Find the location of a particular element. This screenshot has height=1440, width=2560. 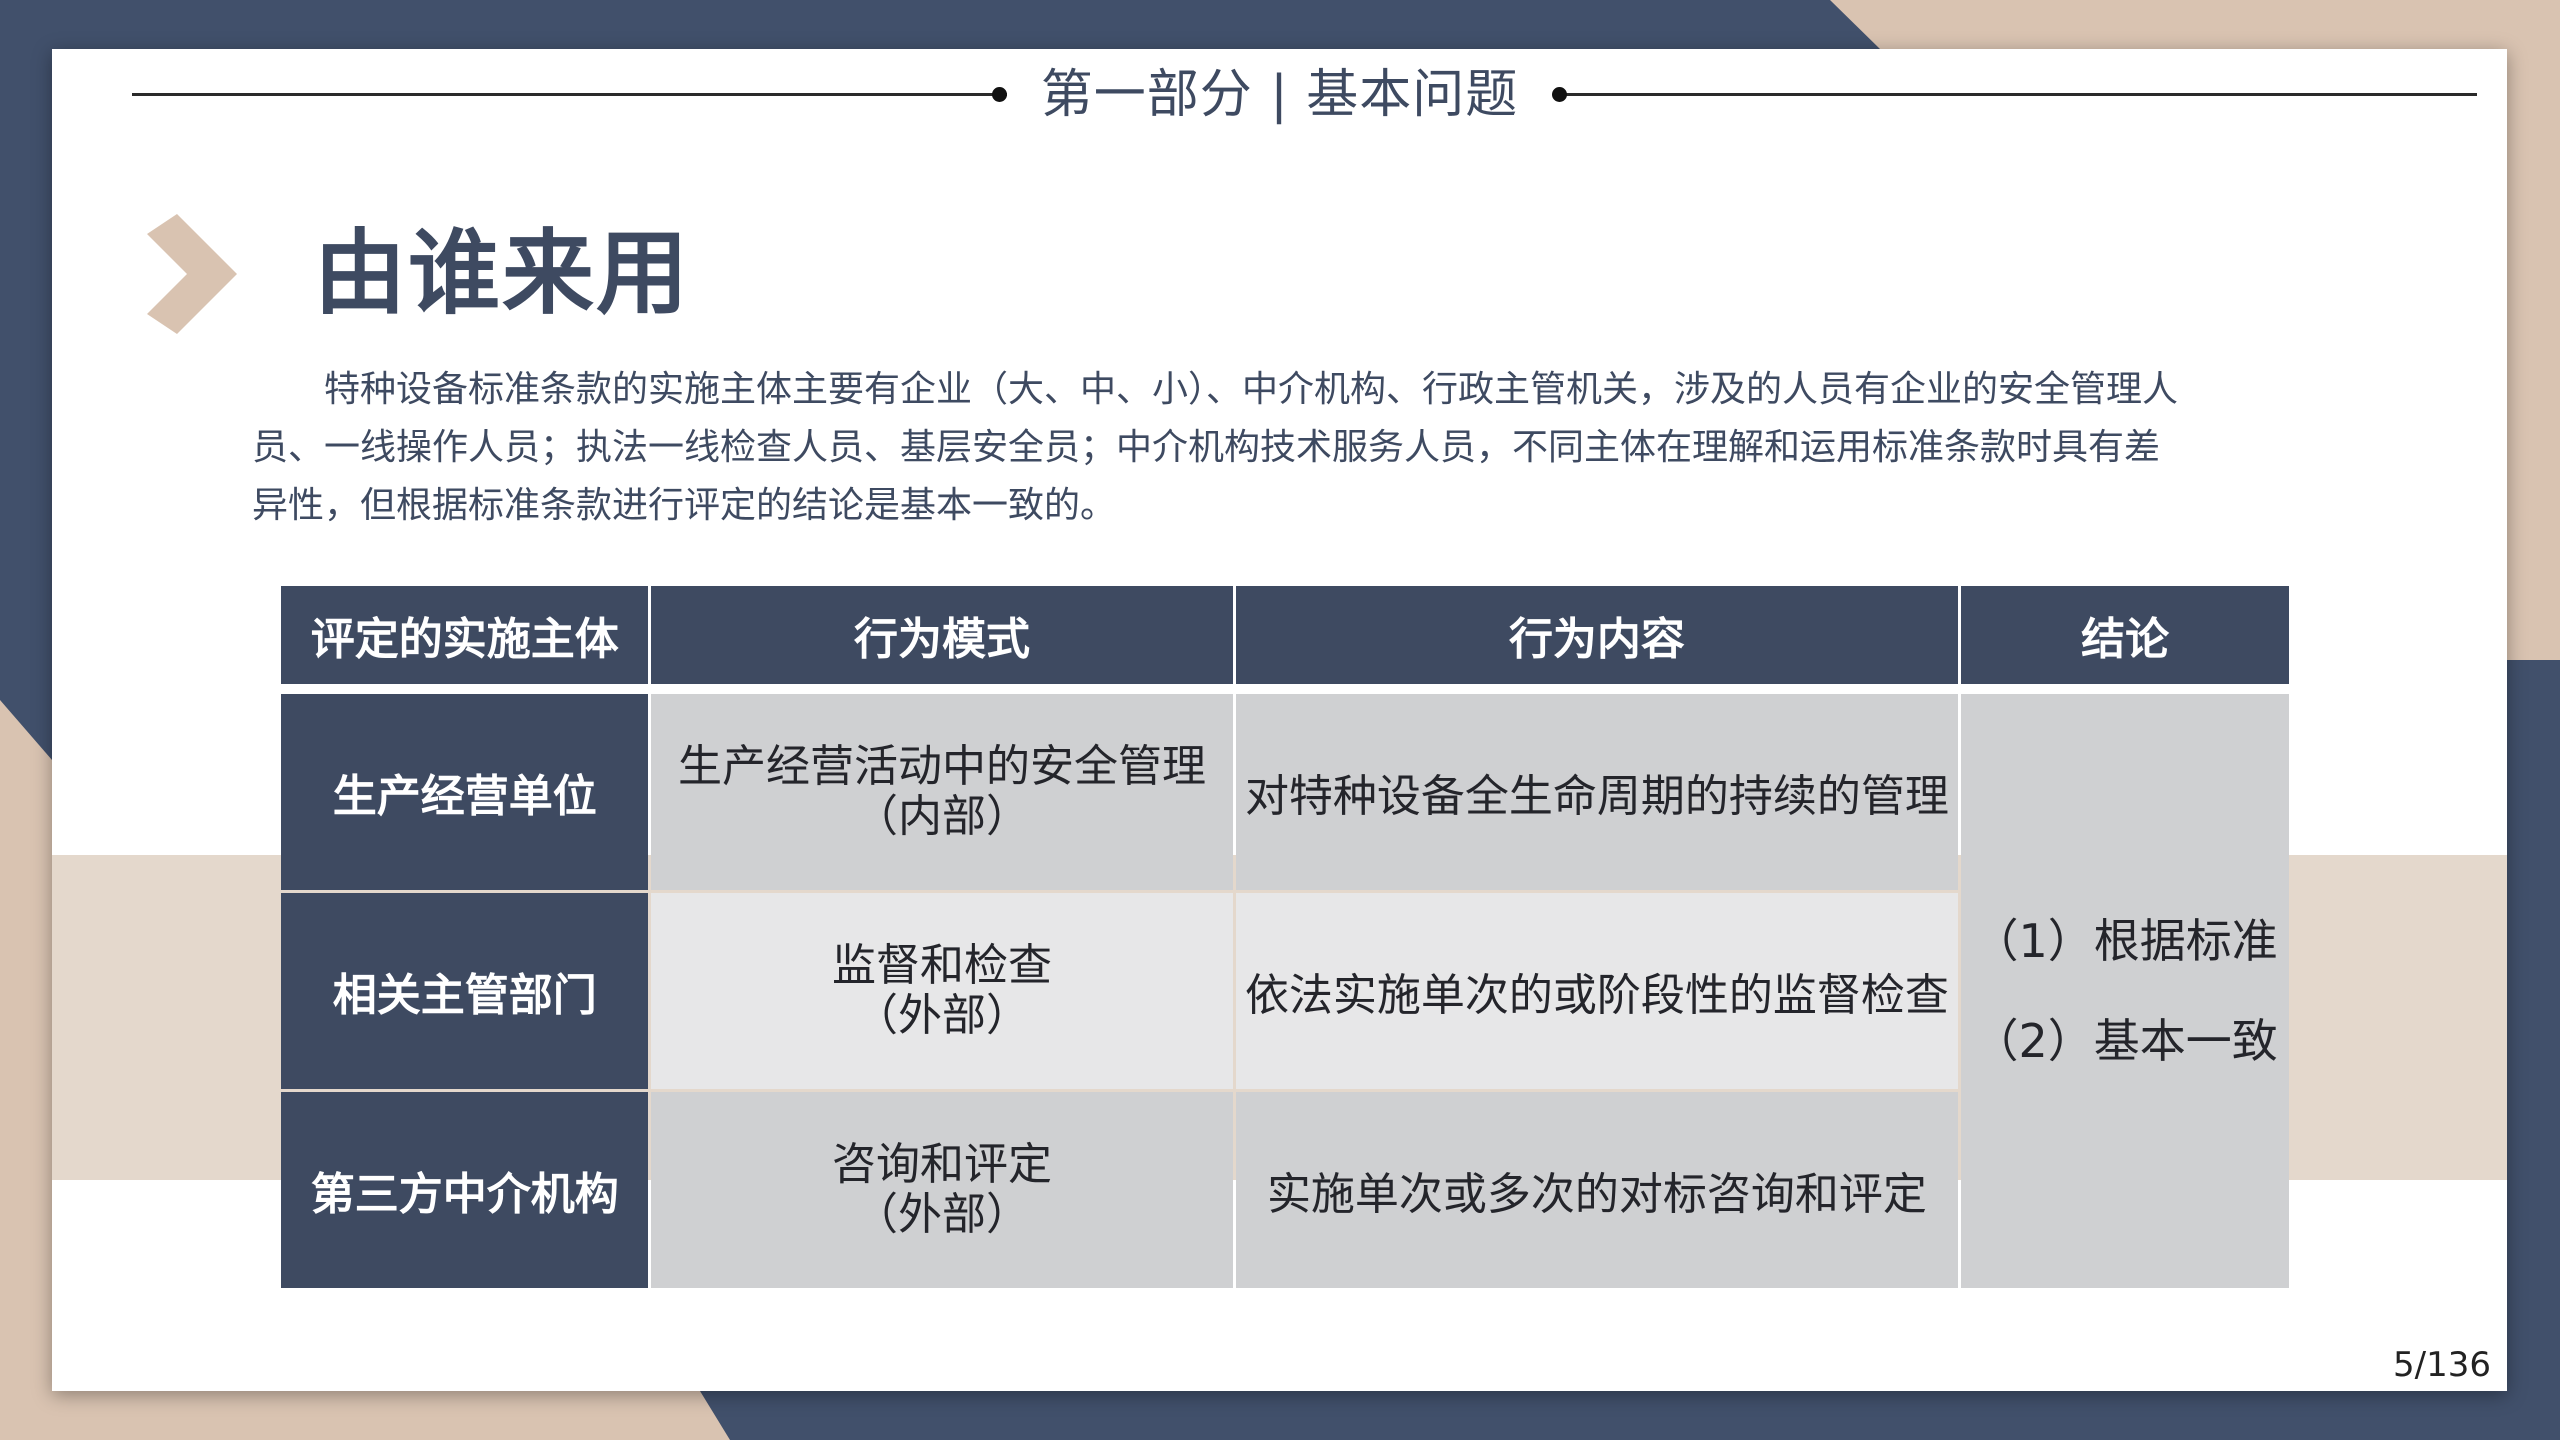

row-content: 实施单次或多次的对标咨询和评定 is located at coordinates (1597, 1190).